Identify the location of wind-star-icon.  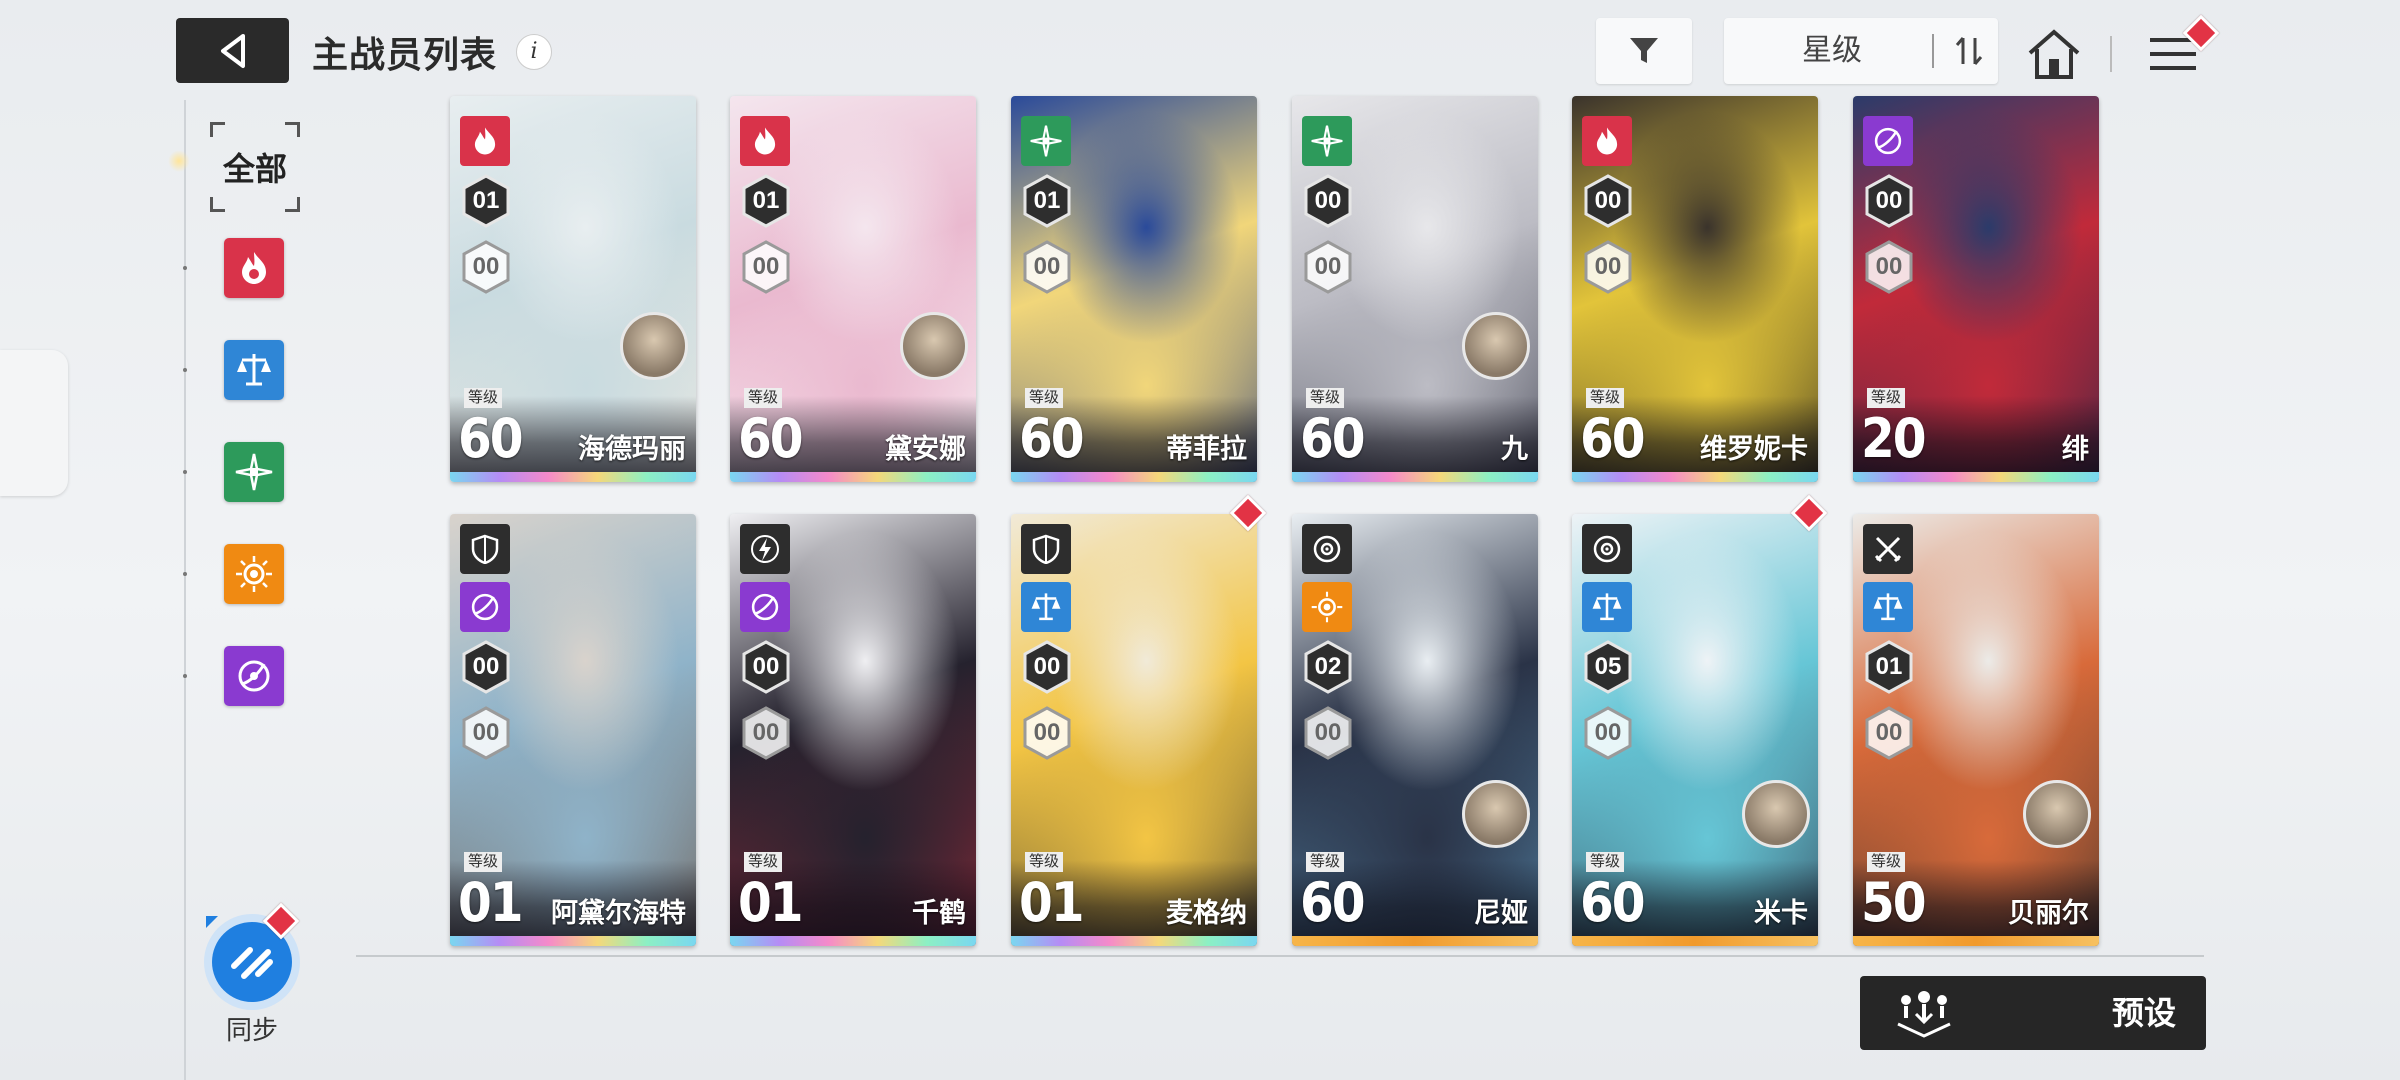
(254, 472).